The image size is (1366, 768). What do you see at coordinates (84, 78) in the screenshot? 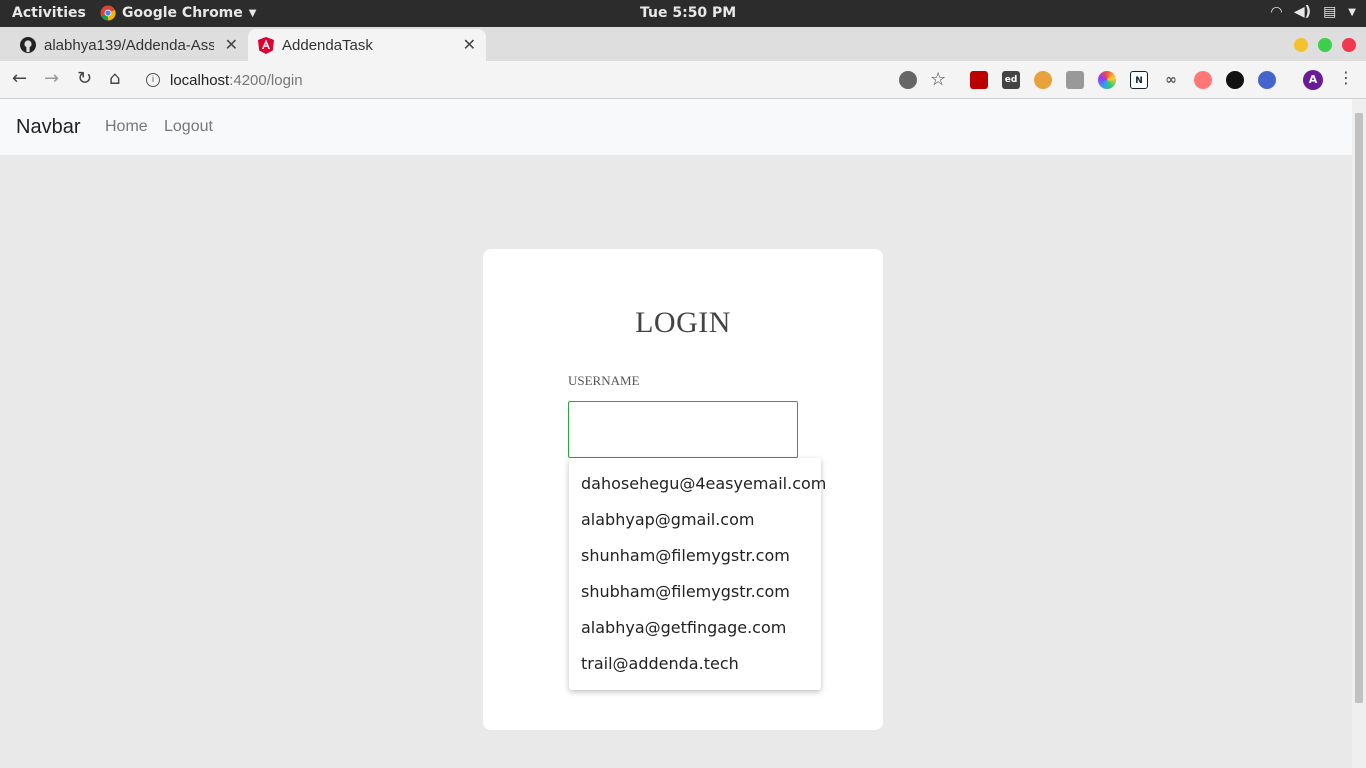
I see `reload-icon: ↻` at bounding box center [84, 78].